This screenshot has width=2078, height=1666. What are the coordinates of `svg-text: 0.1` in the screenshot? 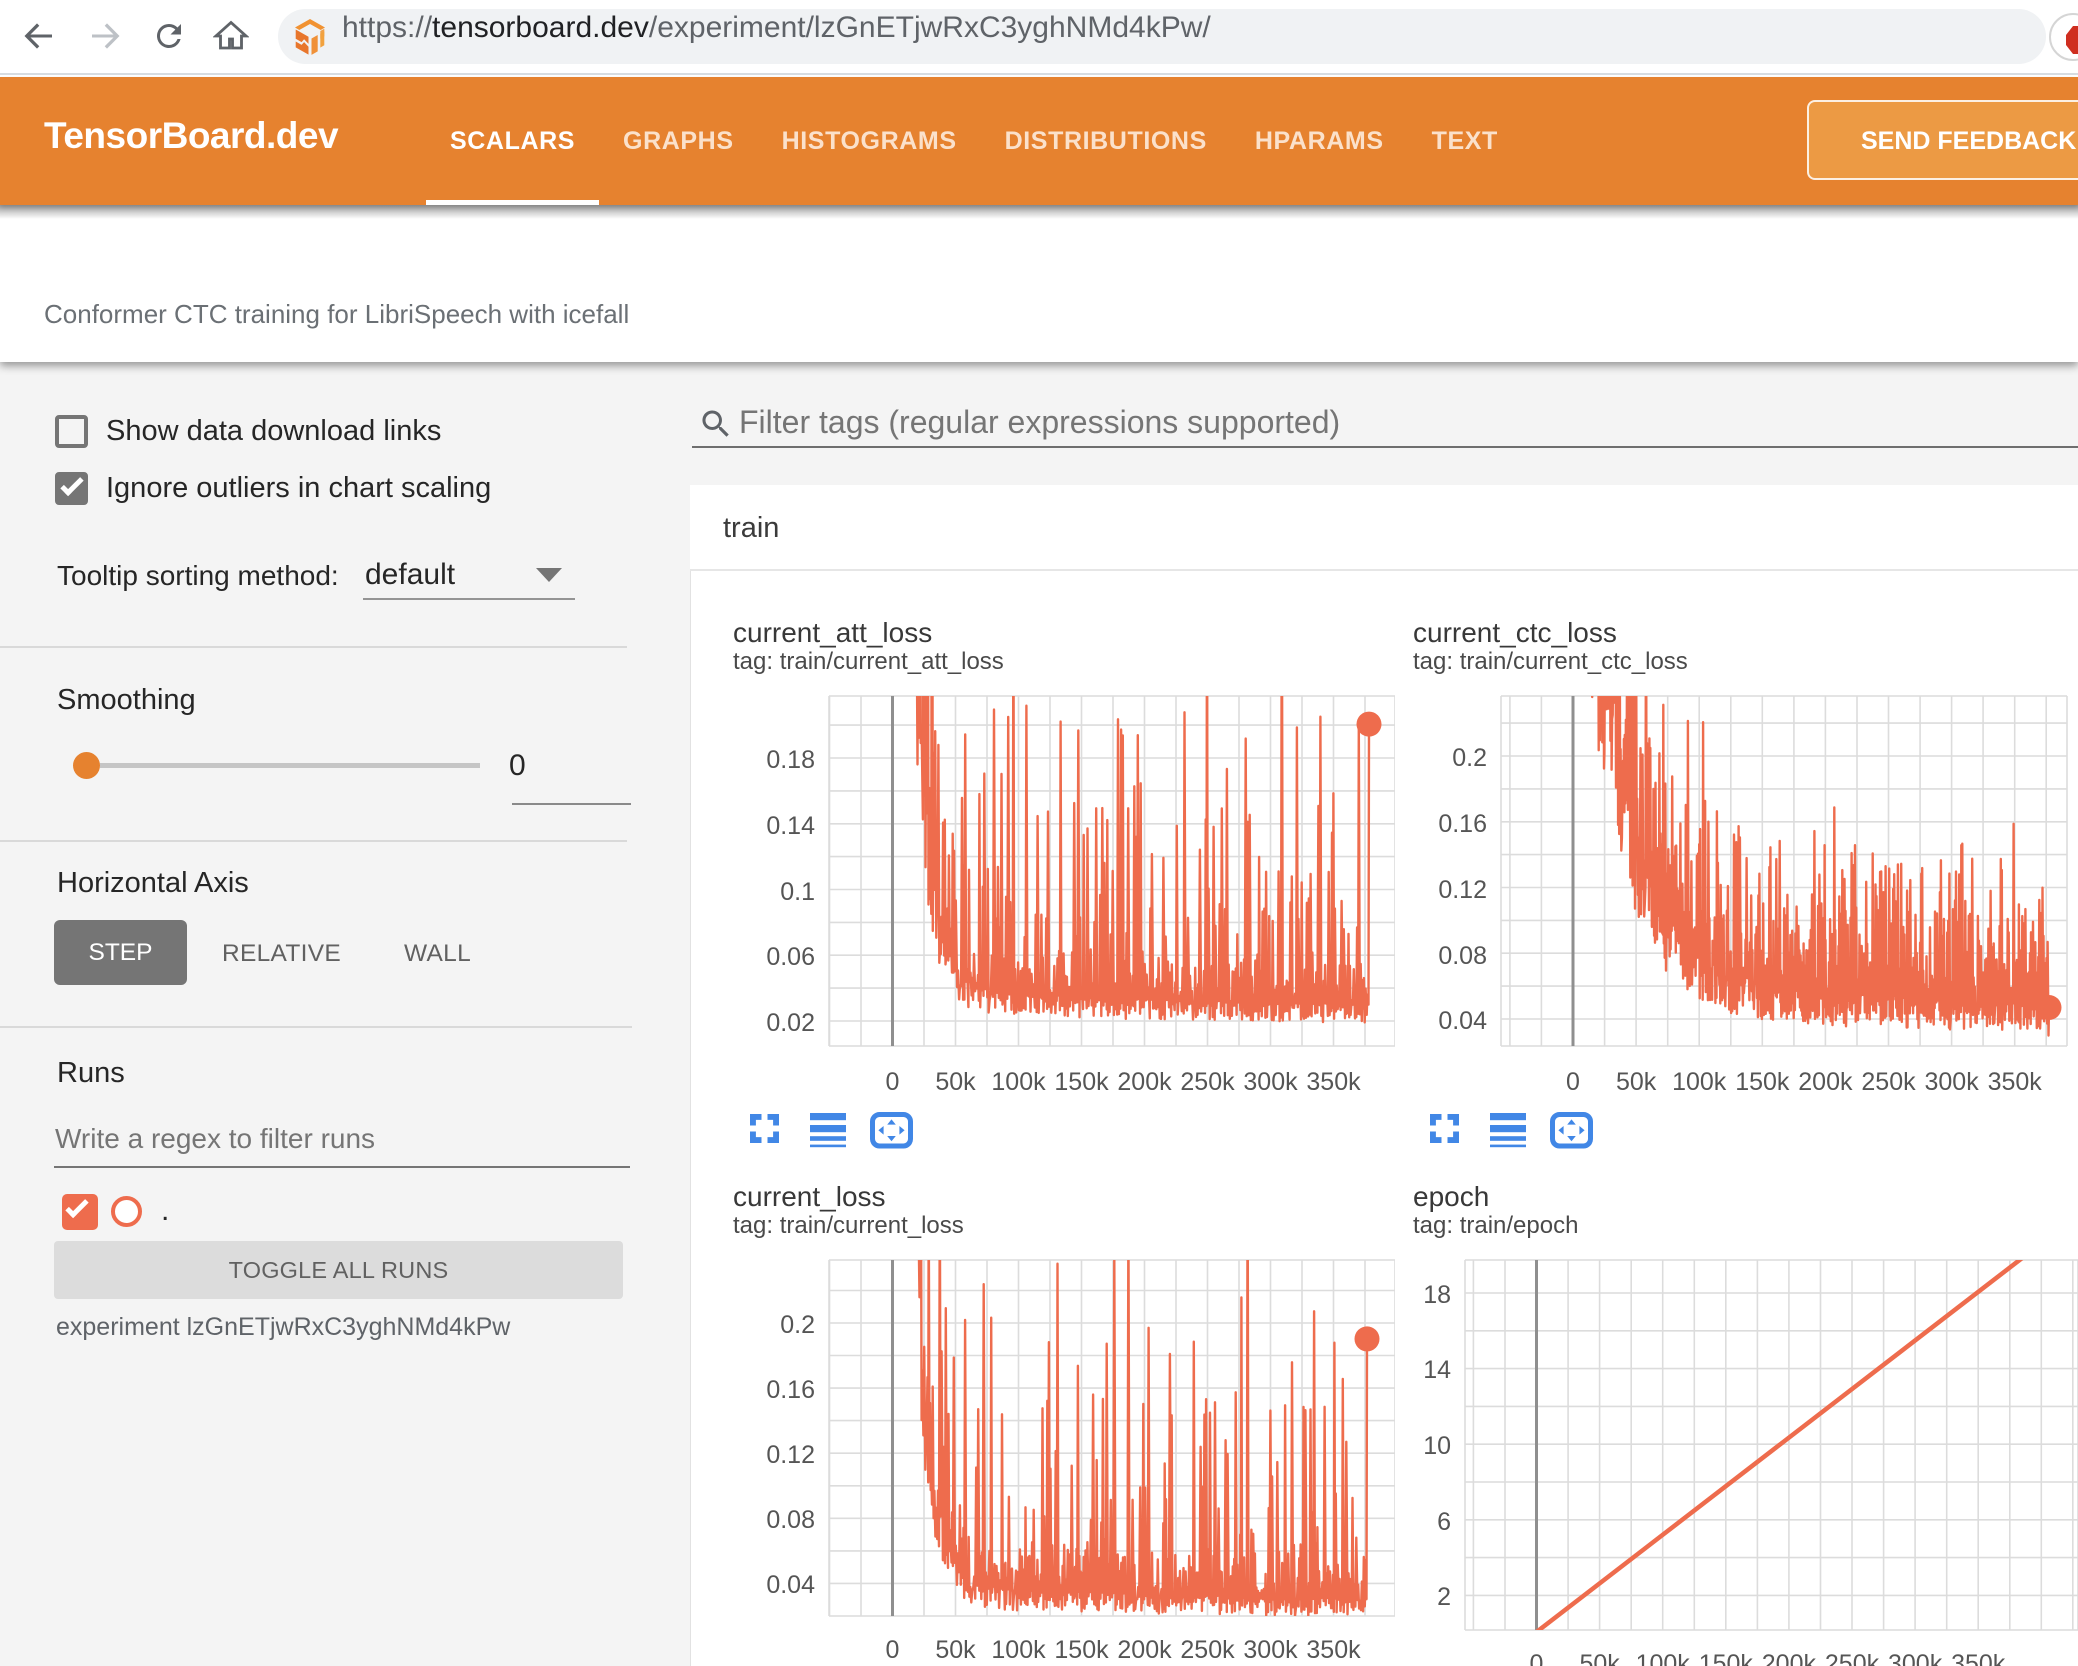 It's located at (797, 892).